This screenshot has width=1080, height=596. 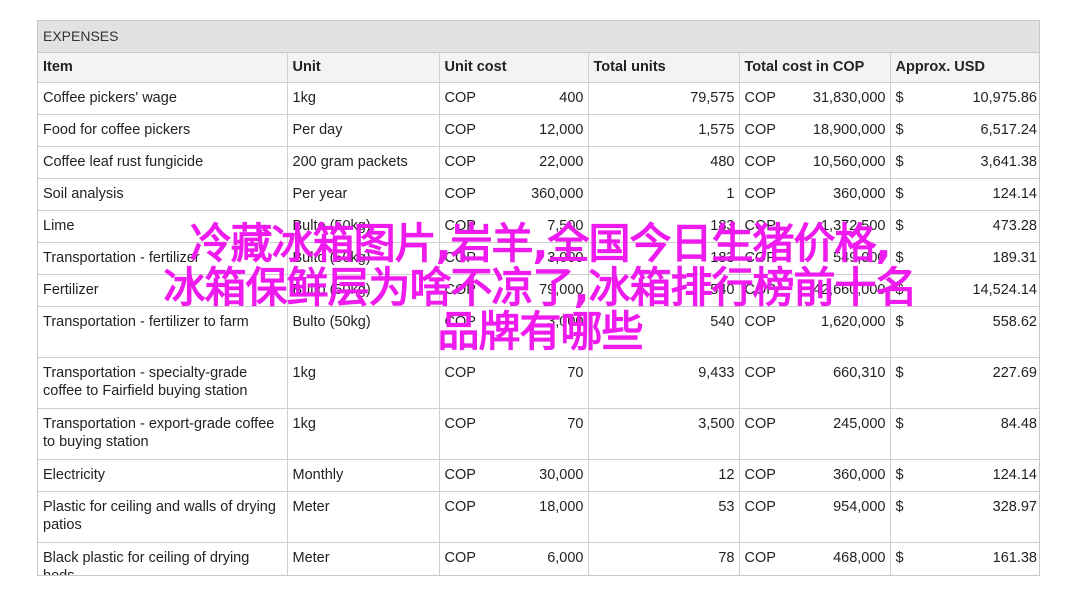 What do you see at coordinates (561, 507) in the screenshot?
I see `unit-cost-value: 18,000` at bounding box center [561, 507].